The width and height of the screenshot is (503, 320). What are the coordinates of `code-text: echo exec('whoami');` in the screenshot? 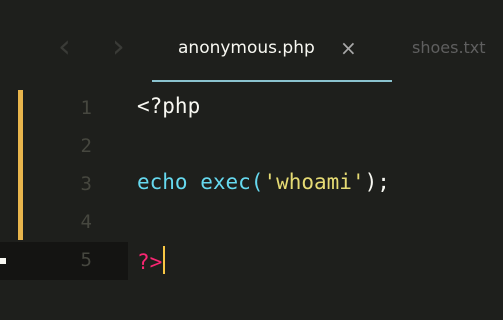 It's located at (263, 182).